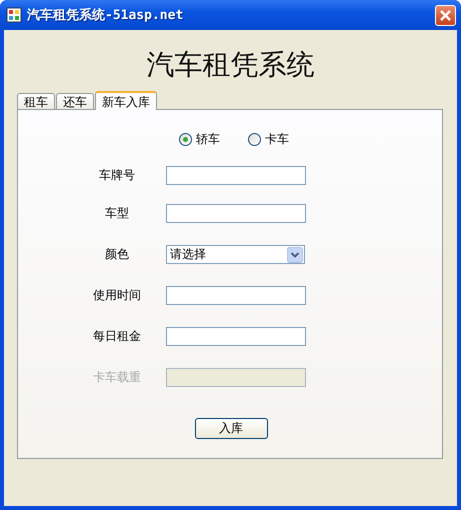 Image resolution: width=461 pixels, height=510 pixels. What do you see at coordinates (36, 101) in the screenshot?
I see `tab: 租车` at bounding box center [36, 101].